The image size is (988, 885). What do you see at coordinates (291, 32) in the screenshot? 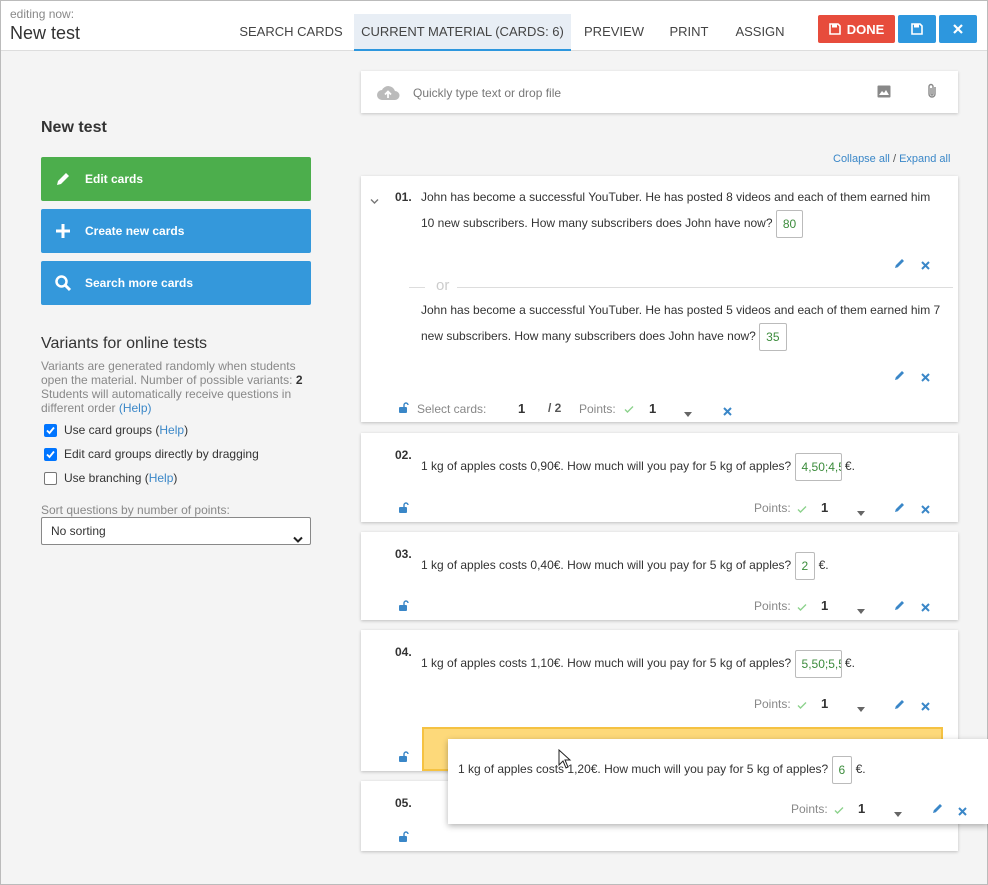
I see `tab-search-cards: SEARCH CARDS` at bounding box center [291, 32].